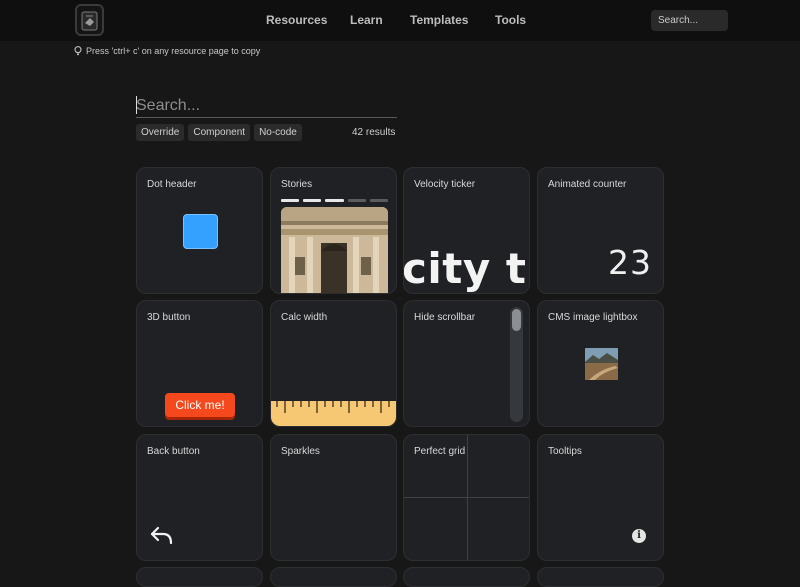 Image resolution: width=800 pixels, height=587 pixels. I want to click on counter-value: 23, so click(630, 262).